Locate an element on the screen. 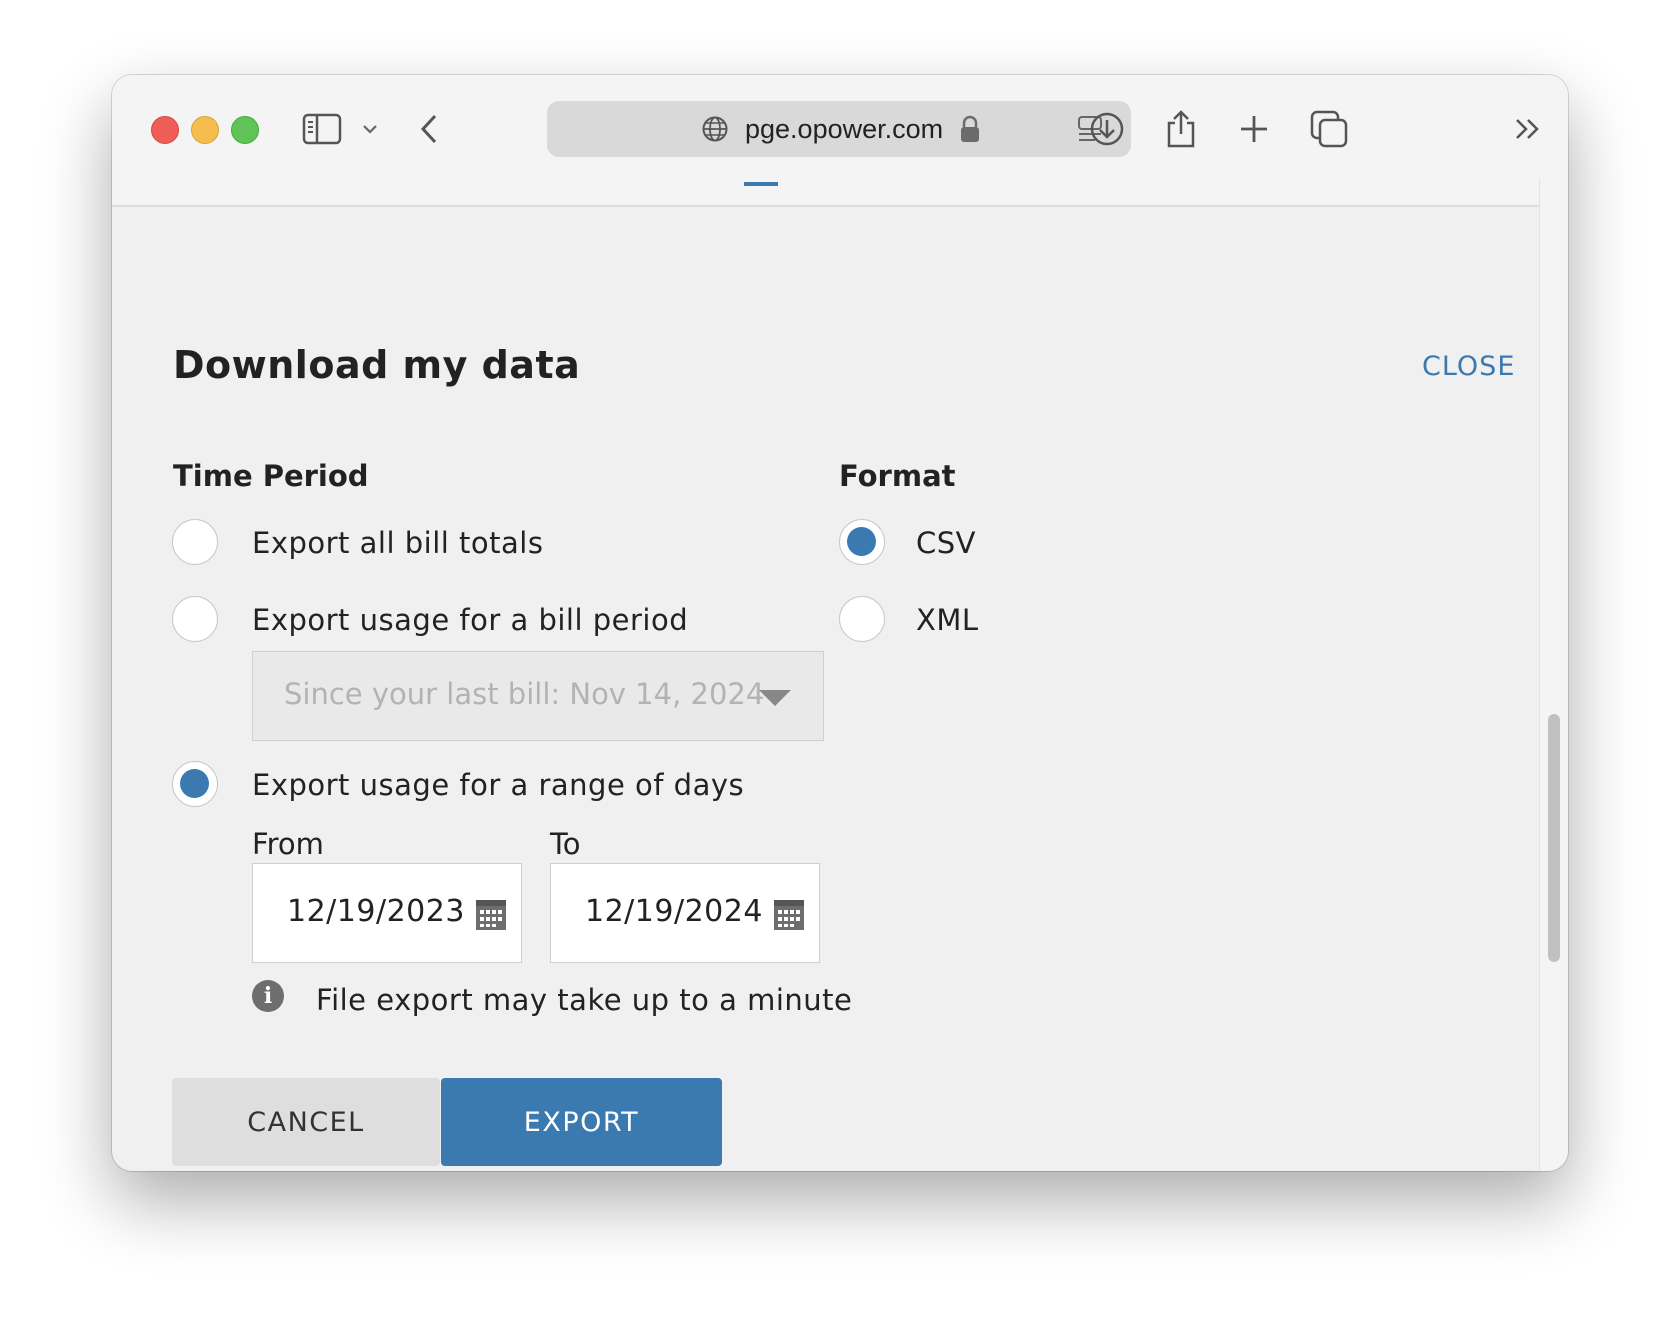  to-label: To is located at coordinates (565, 844).